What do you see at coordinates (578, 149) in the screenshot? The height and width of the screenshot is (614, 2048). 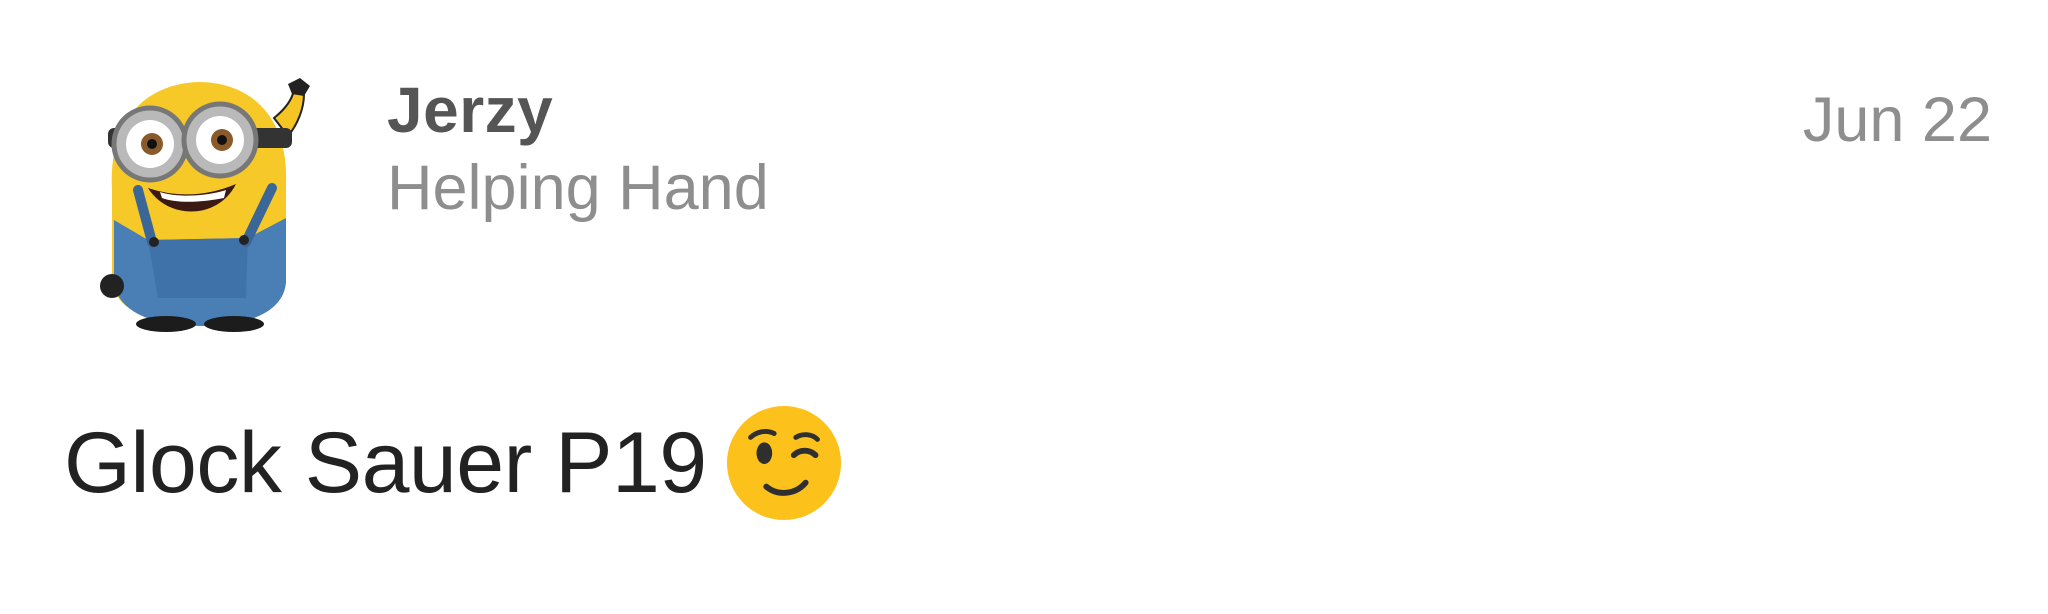 I see `author-info: Jerzy Helping Hand` at bounding box center [578, 149].